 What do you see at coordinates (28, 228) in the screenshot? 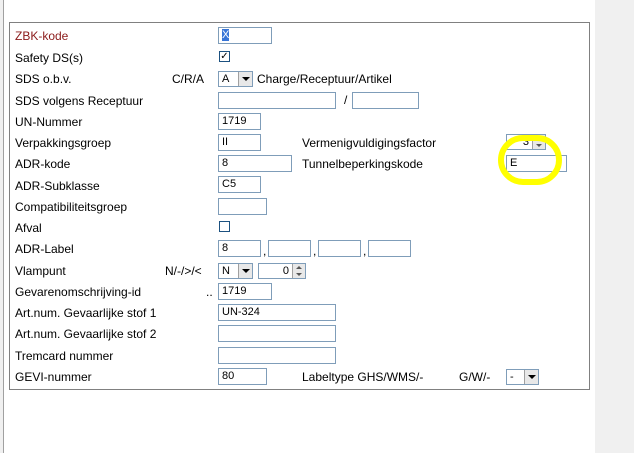
I see `afval-label: Afval` at bounding box center [28, 228].